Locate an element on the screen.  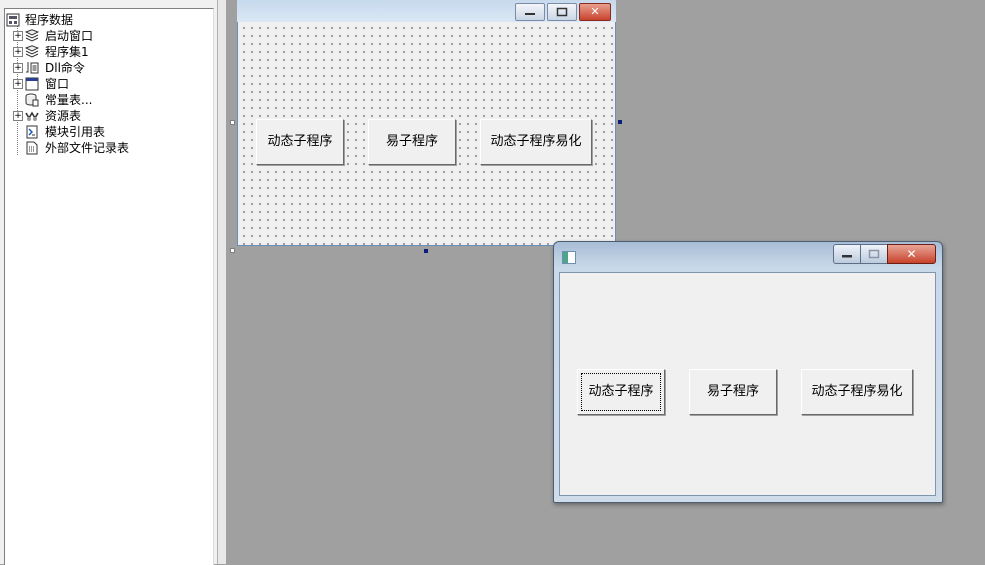
resource-table-icon is located at coordinates (32, 116).